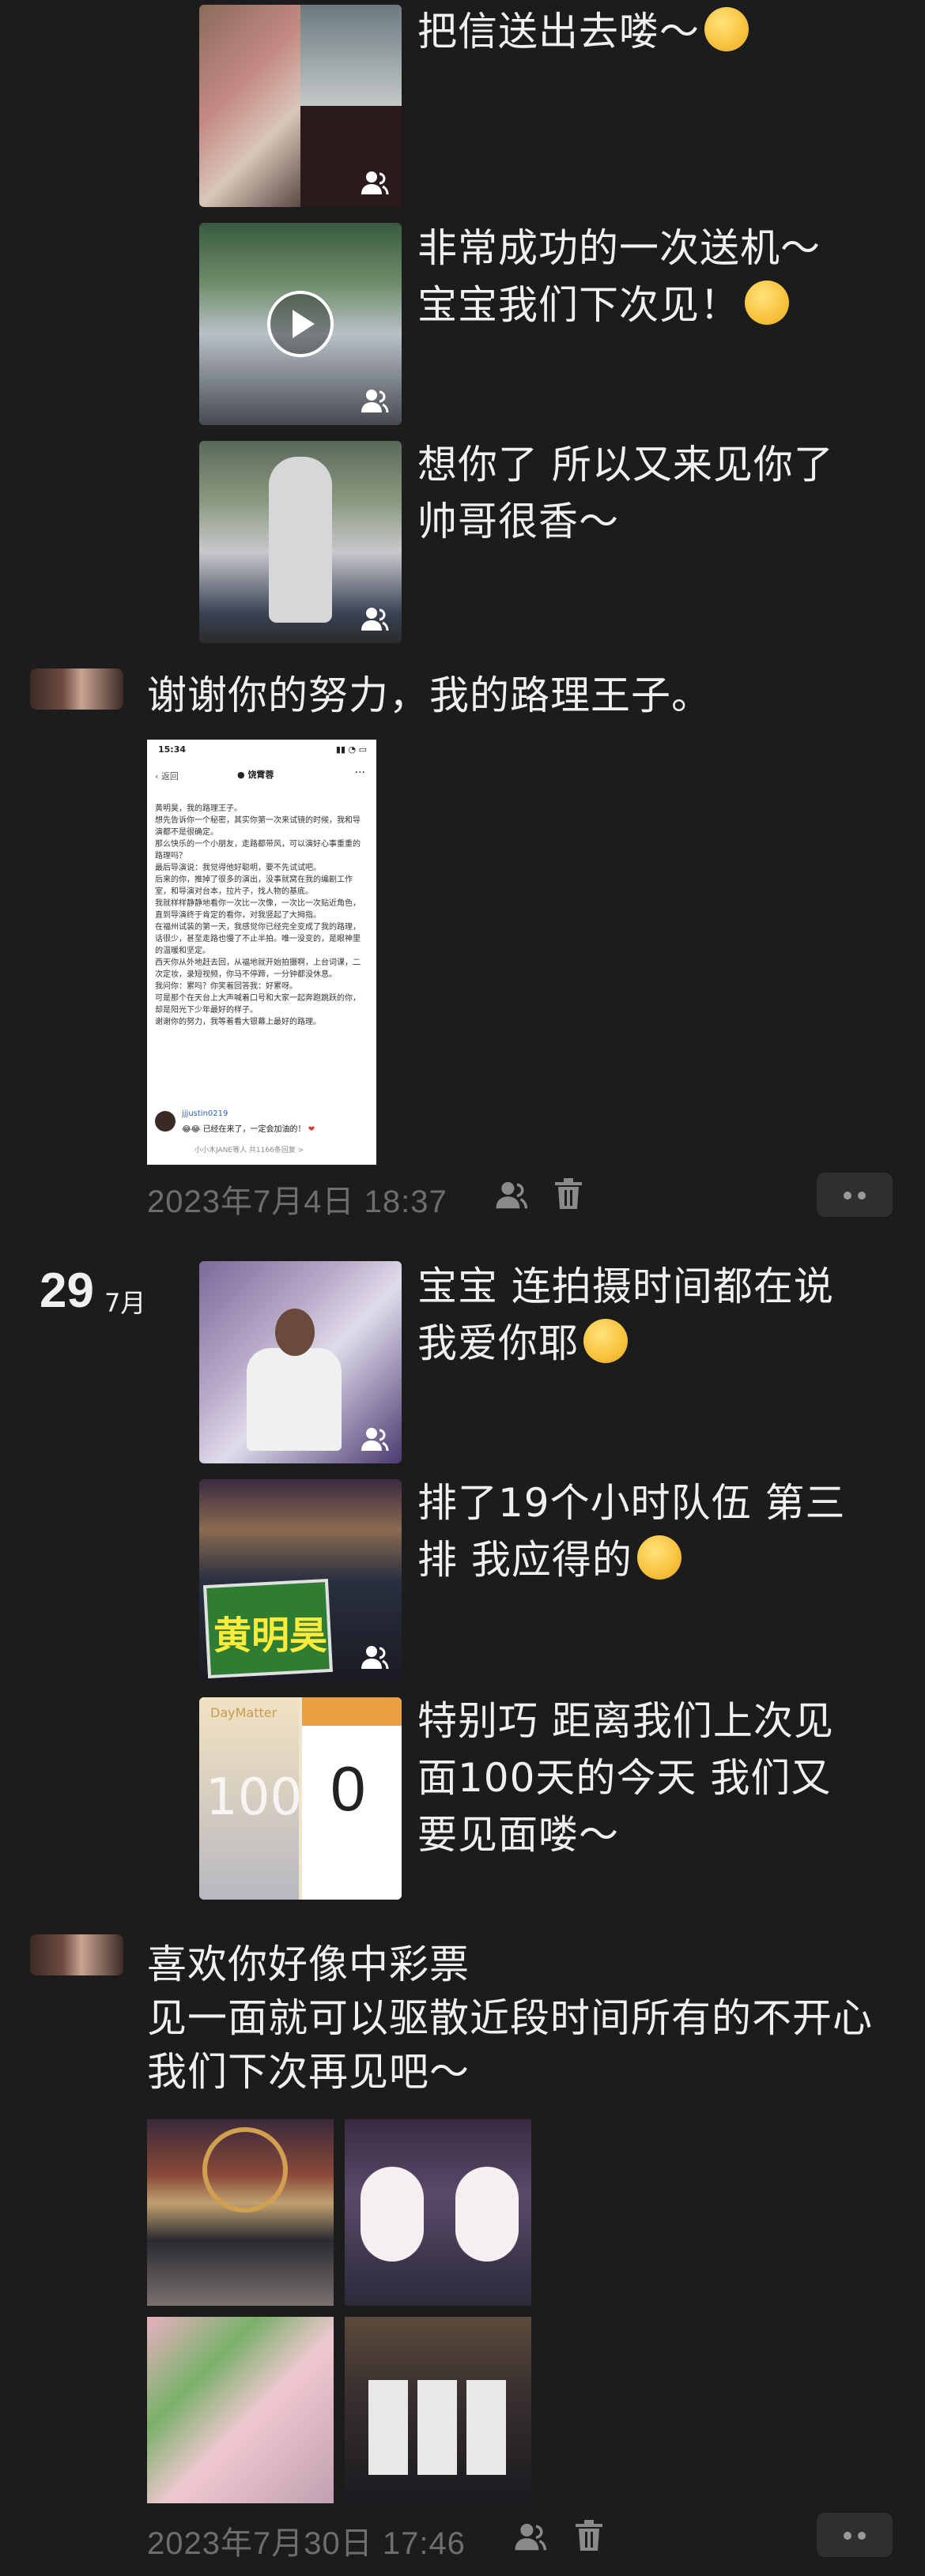 The image size is (925, 2576). Describe the element at coordinates (248, 1129) in the screenshot. I see `comment: 😂😂 已经在来了，一定会加油的！ ❤` at that location.